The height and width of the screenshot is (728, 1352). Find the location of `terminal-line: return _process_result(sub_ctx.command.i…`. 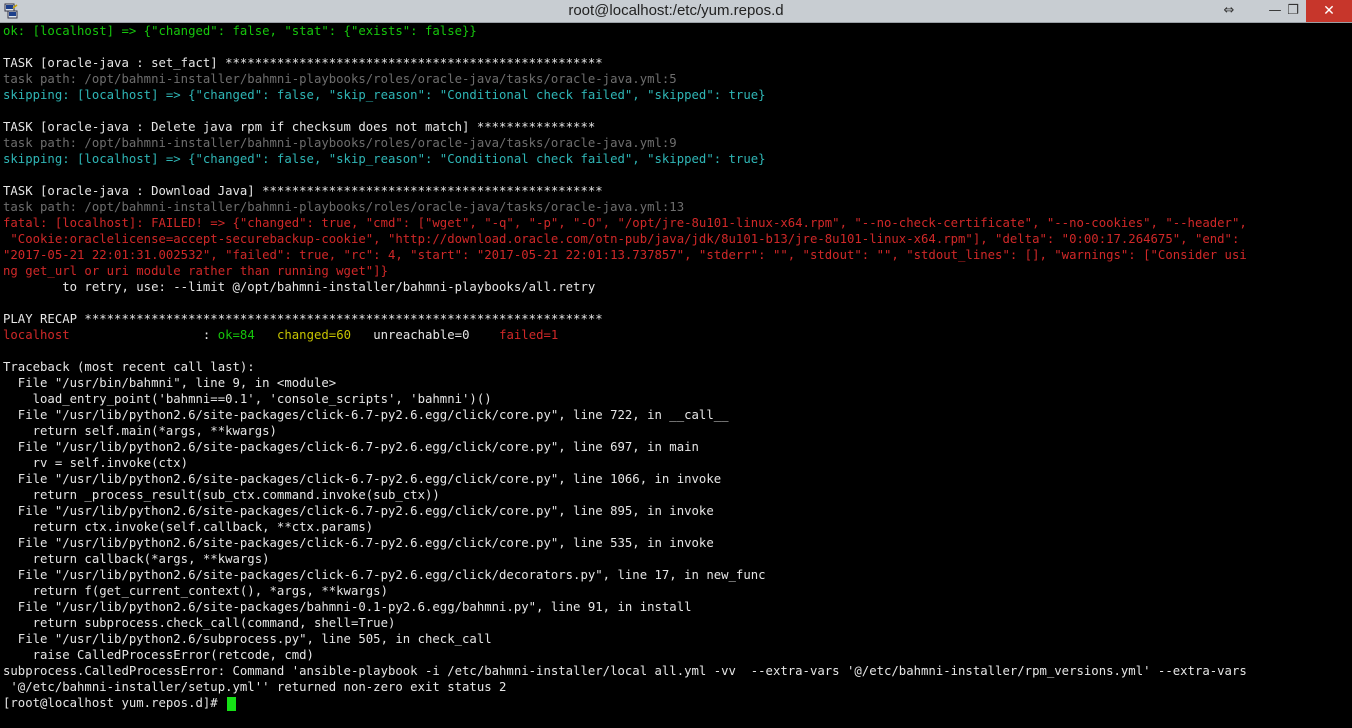

terminal-line: return _process_result(sub_ctx.command.i… is located at coordinates (676, 495).